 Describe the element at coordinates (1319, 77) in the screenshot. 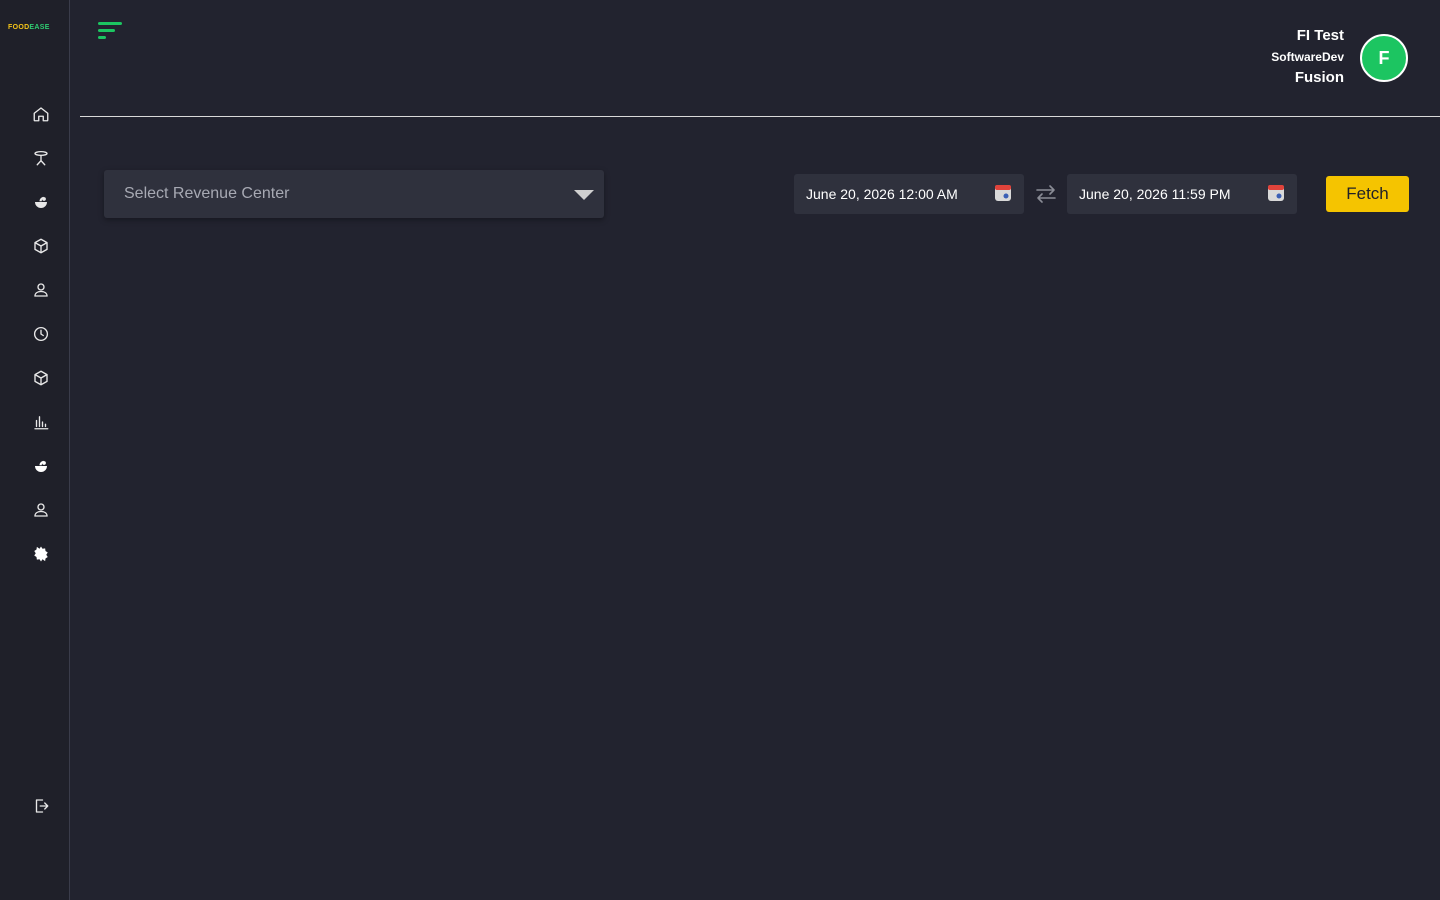

I see `user-site: Fusion` at that location.